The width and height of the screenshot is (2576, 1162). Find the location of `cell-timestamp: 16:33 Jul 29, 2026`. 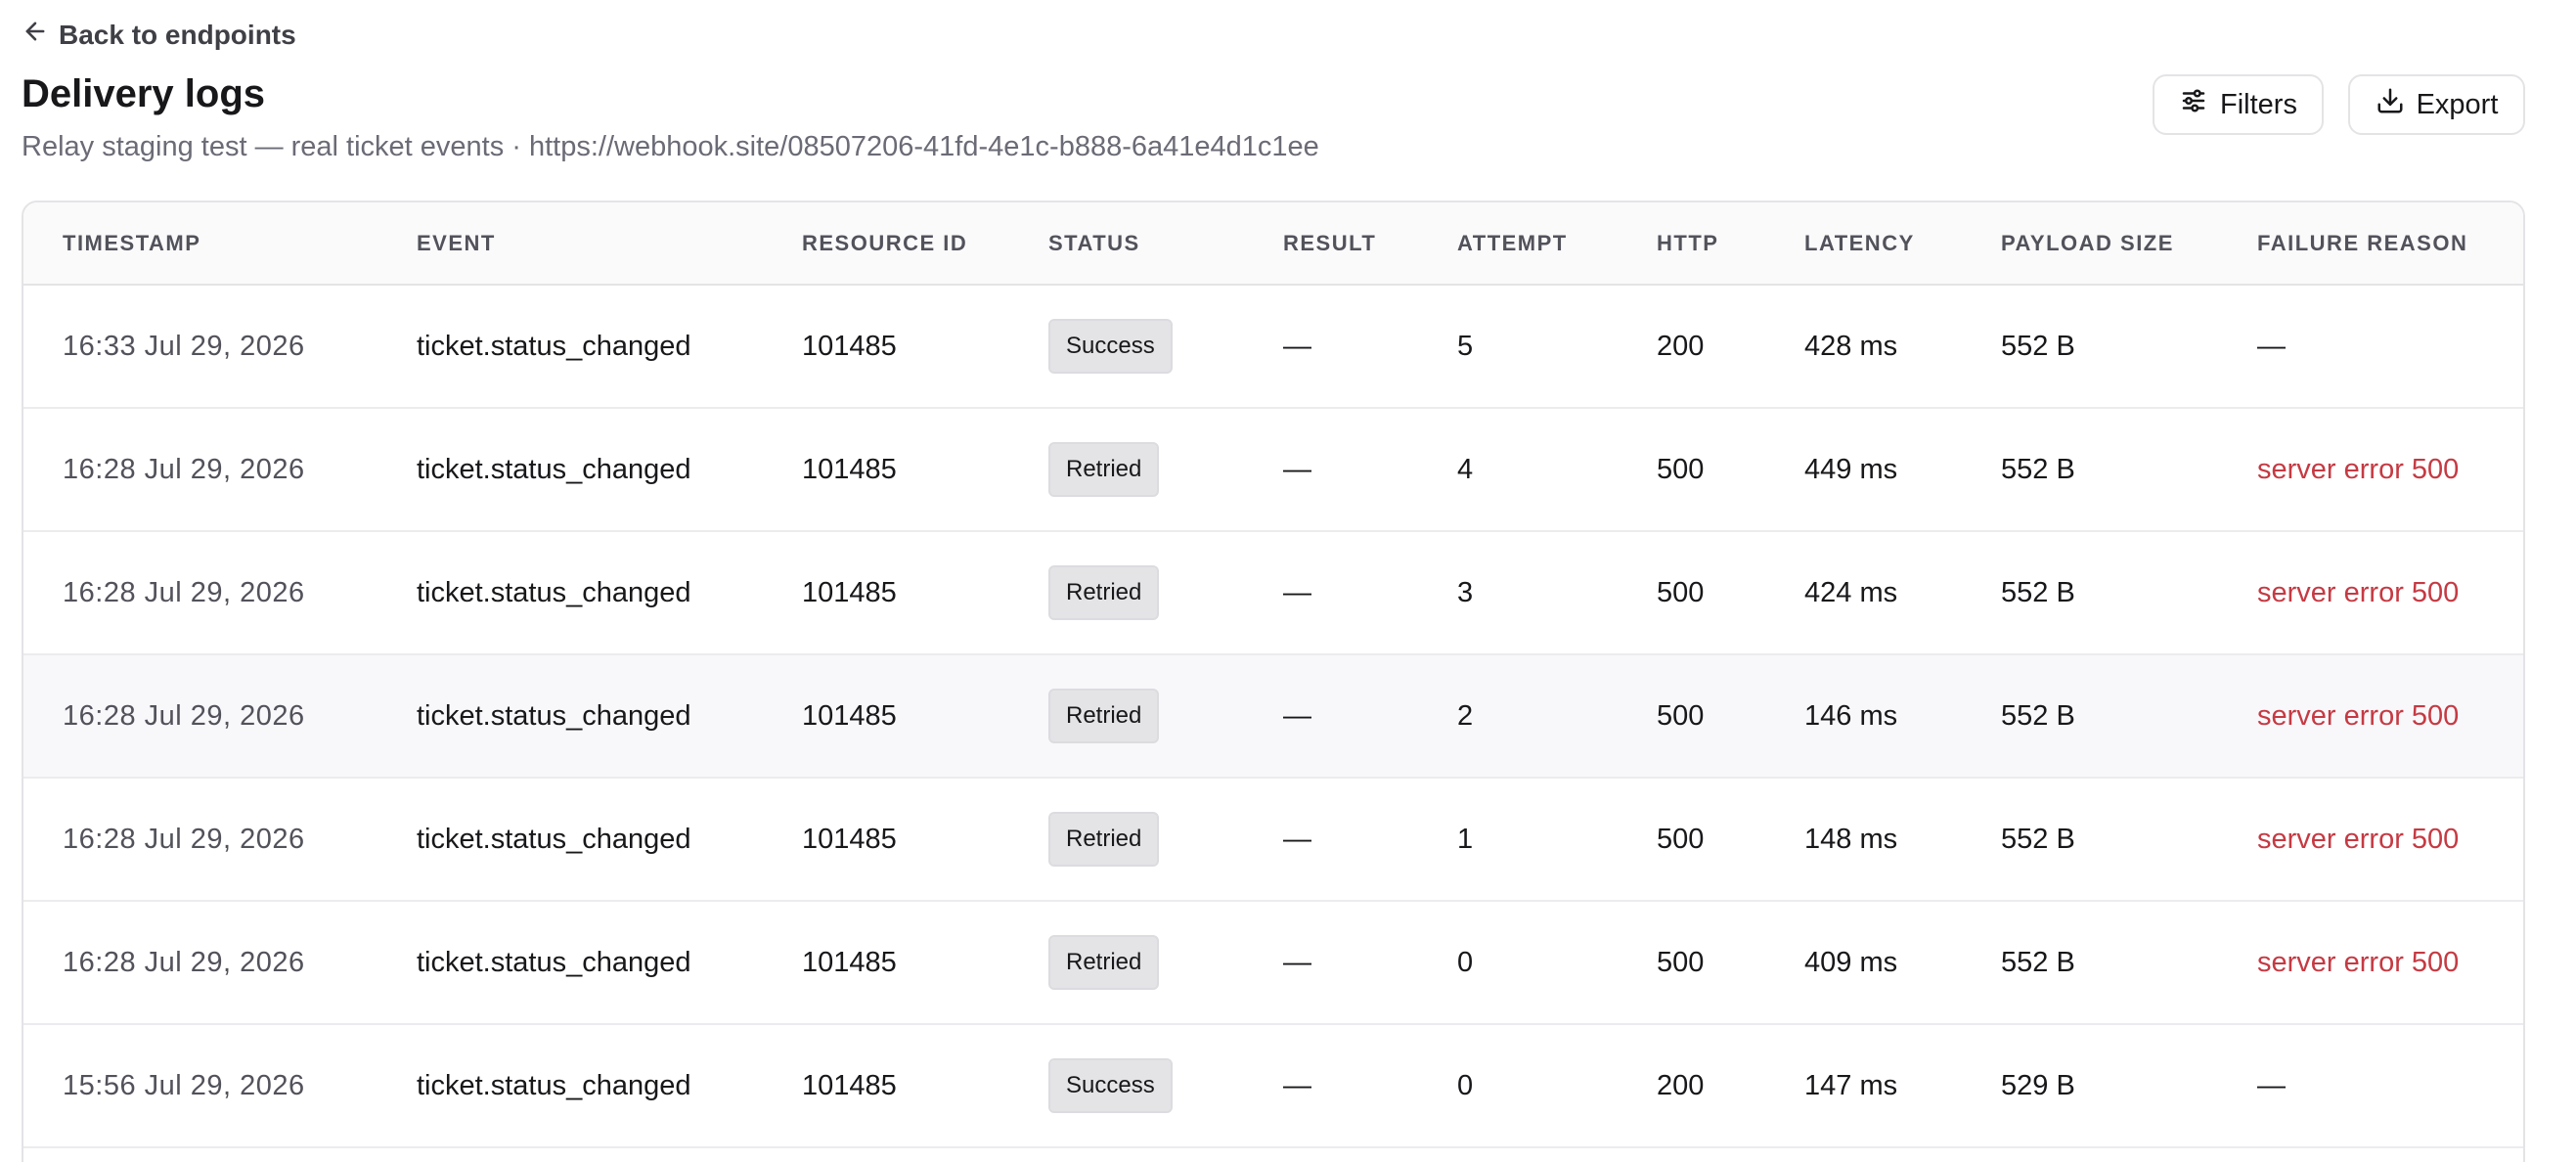

cell-timestamp: 16:33 Jul 29, 2026 is located at coordinates (184, 346).